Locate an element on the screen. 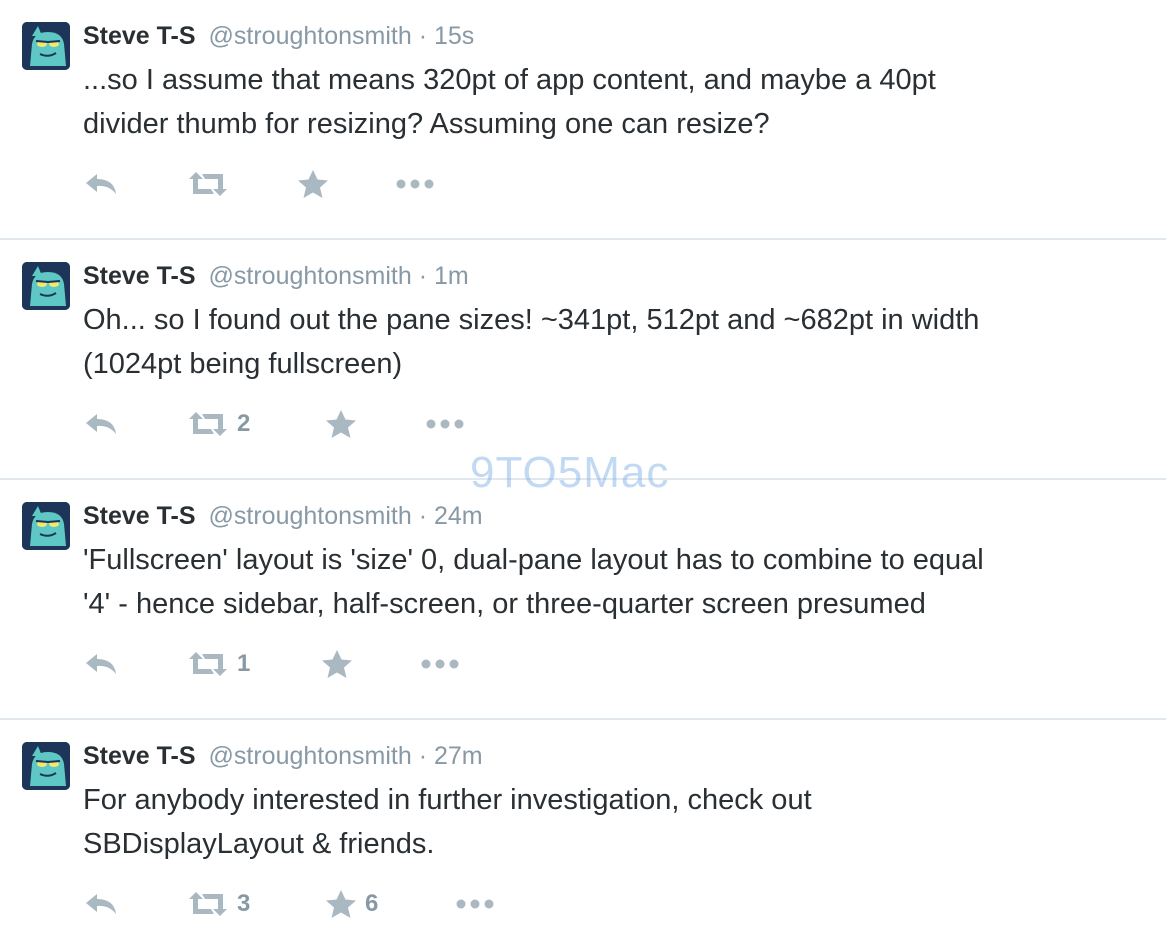  retweet-count: 3 is located at coordinates (244, 903).